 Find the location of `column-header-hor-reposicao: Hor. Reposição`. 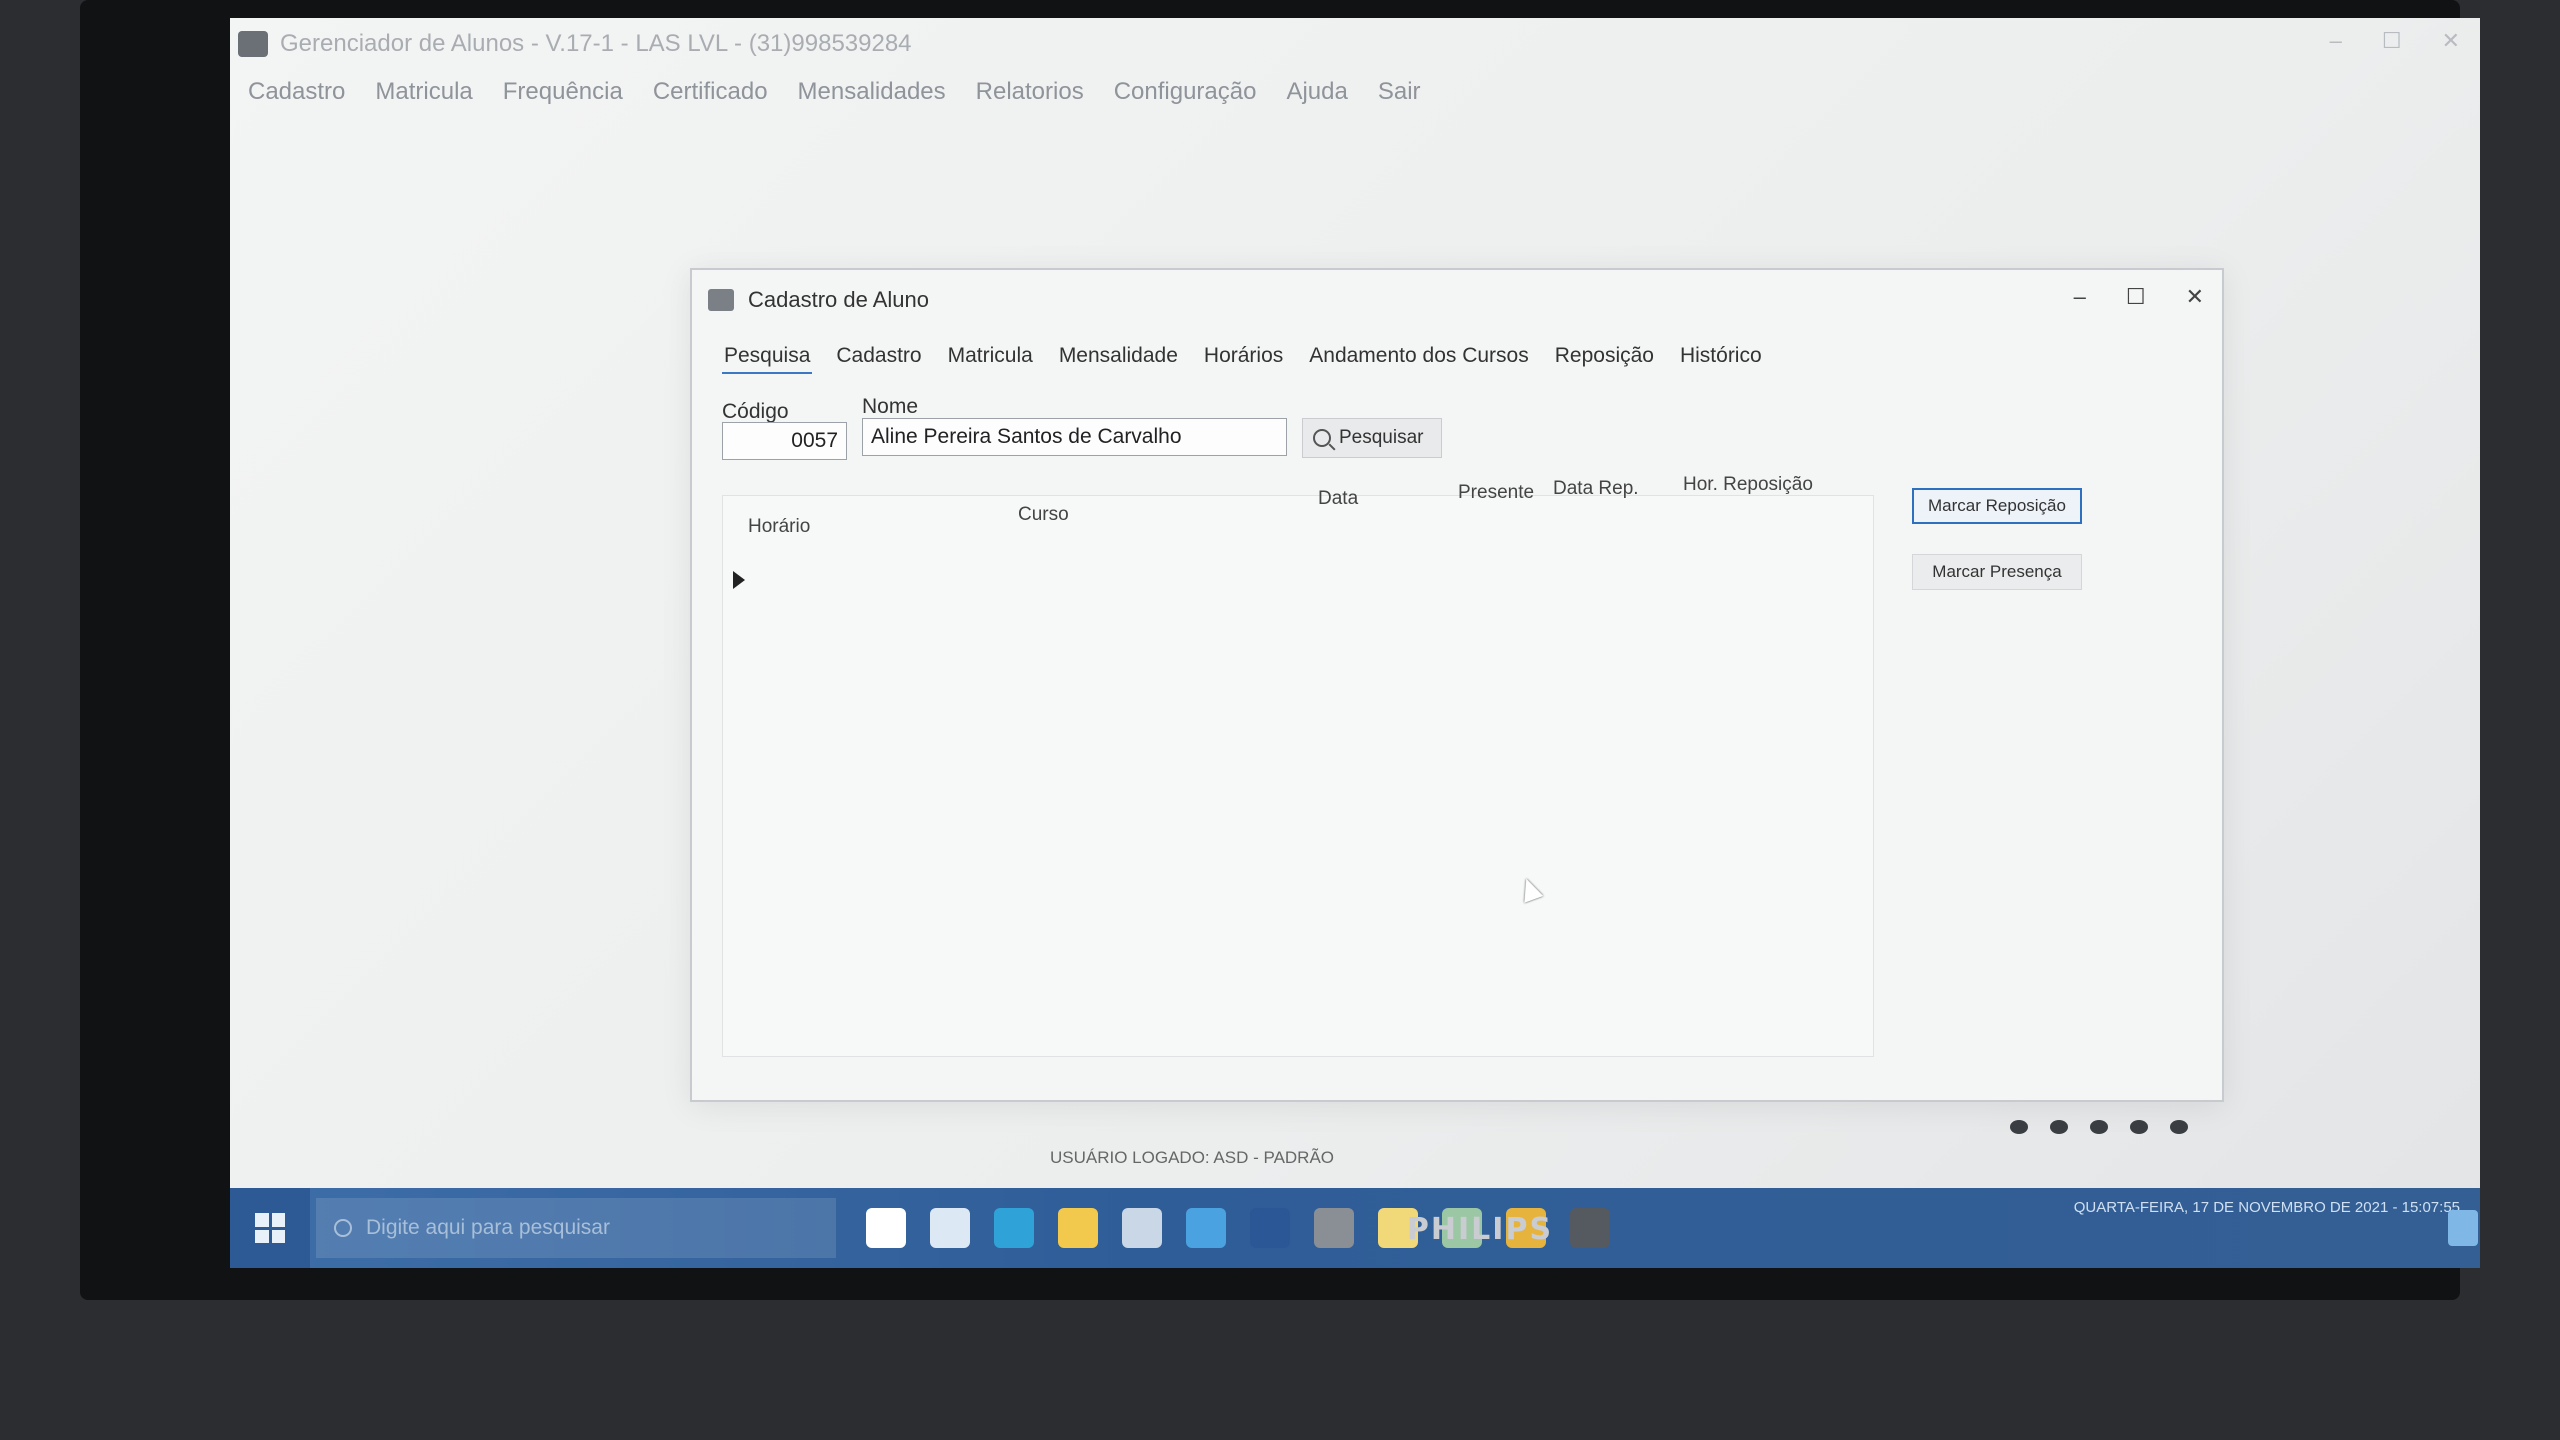

column-header-hor-reposicao: Hor. Reposição is located at coordinates (1748, 485).